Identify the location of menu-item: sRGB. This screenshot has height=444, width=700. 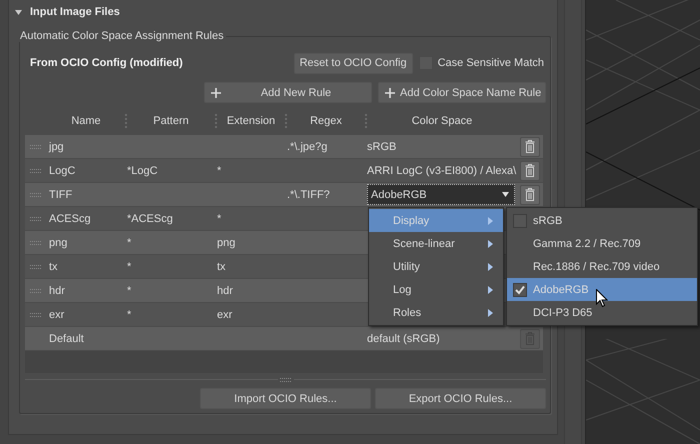
(602, 220).